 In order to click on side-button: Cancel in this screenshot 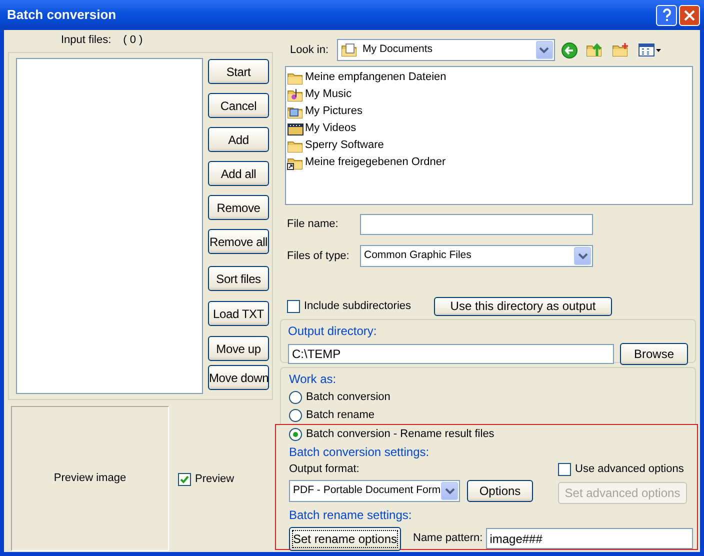, I will do `click(238, 105)`.